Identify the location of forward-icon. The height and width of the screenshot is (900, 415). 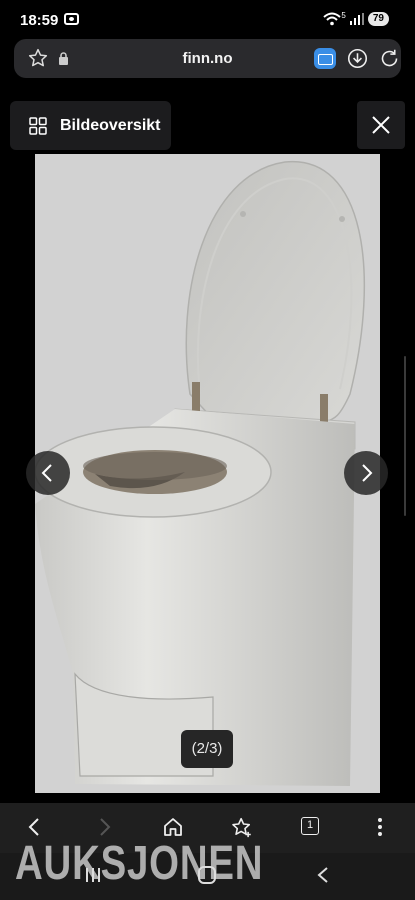
(105, 827).